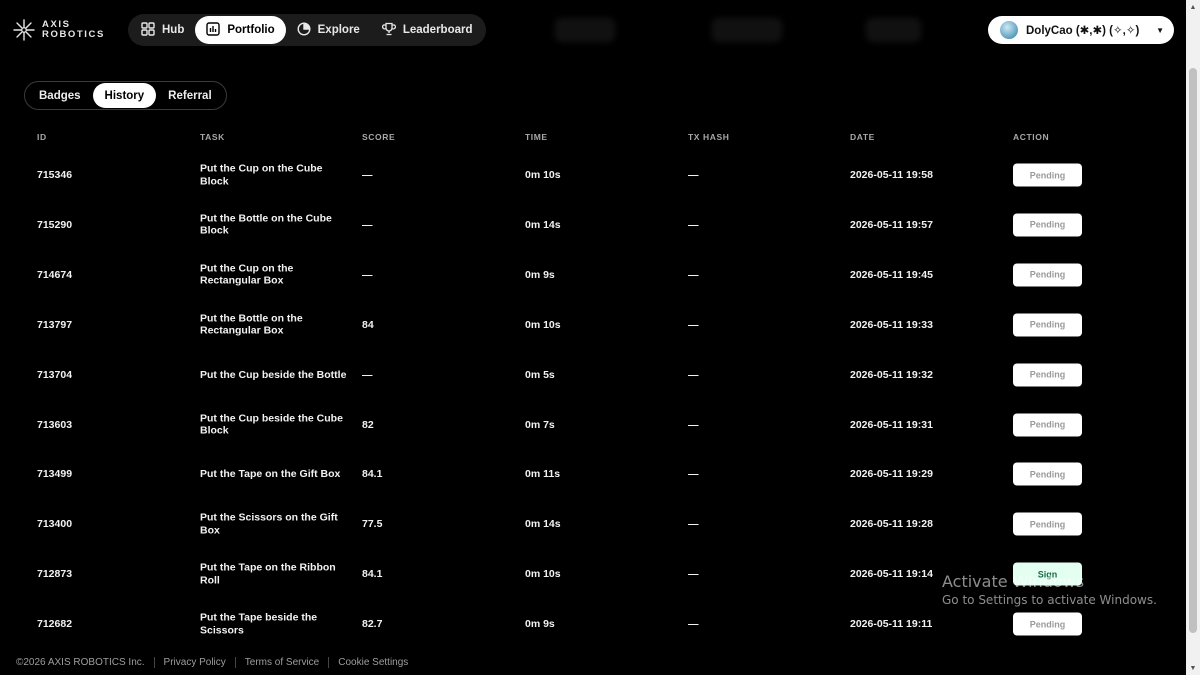 Image resolution: width=1200 pixels, height=675 pixels. I want to click on column-header-date: DATE, so click(862, 137).